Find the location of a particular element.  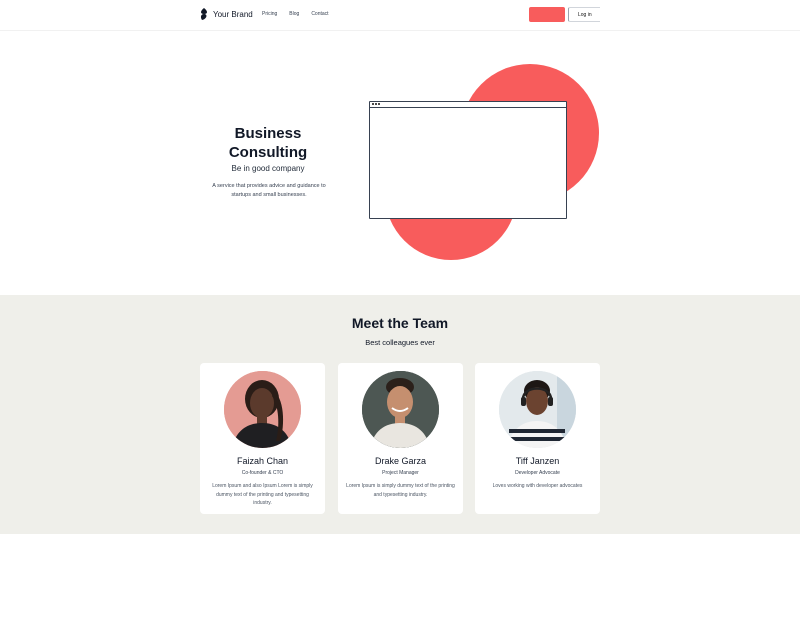

nav-link-contact: Contact is located at coordinates (319, 14).